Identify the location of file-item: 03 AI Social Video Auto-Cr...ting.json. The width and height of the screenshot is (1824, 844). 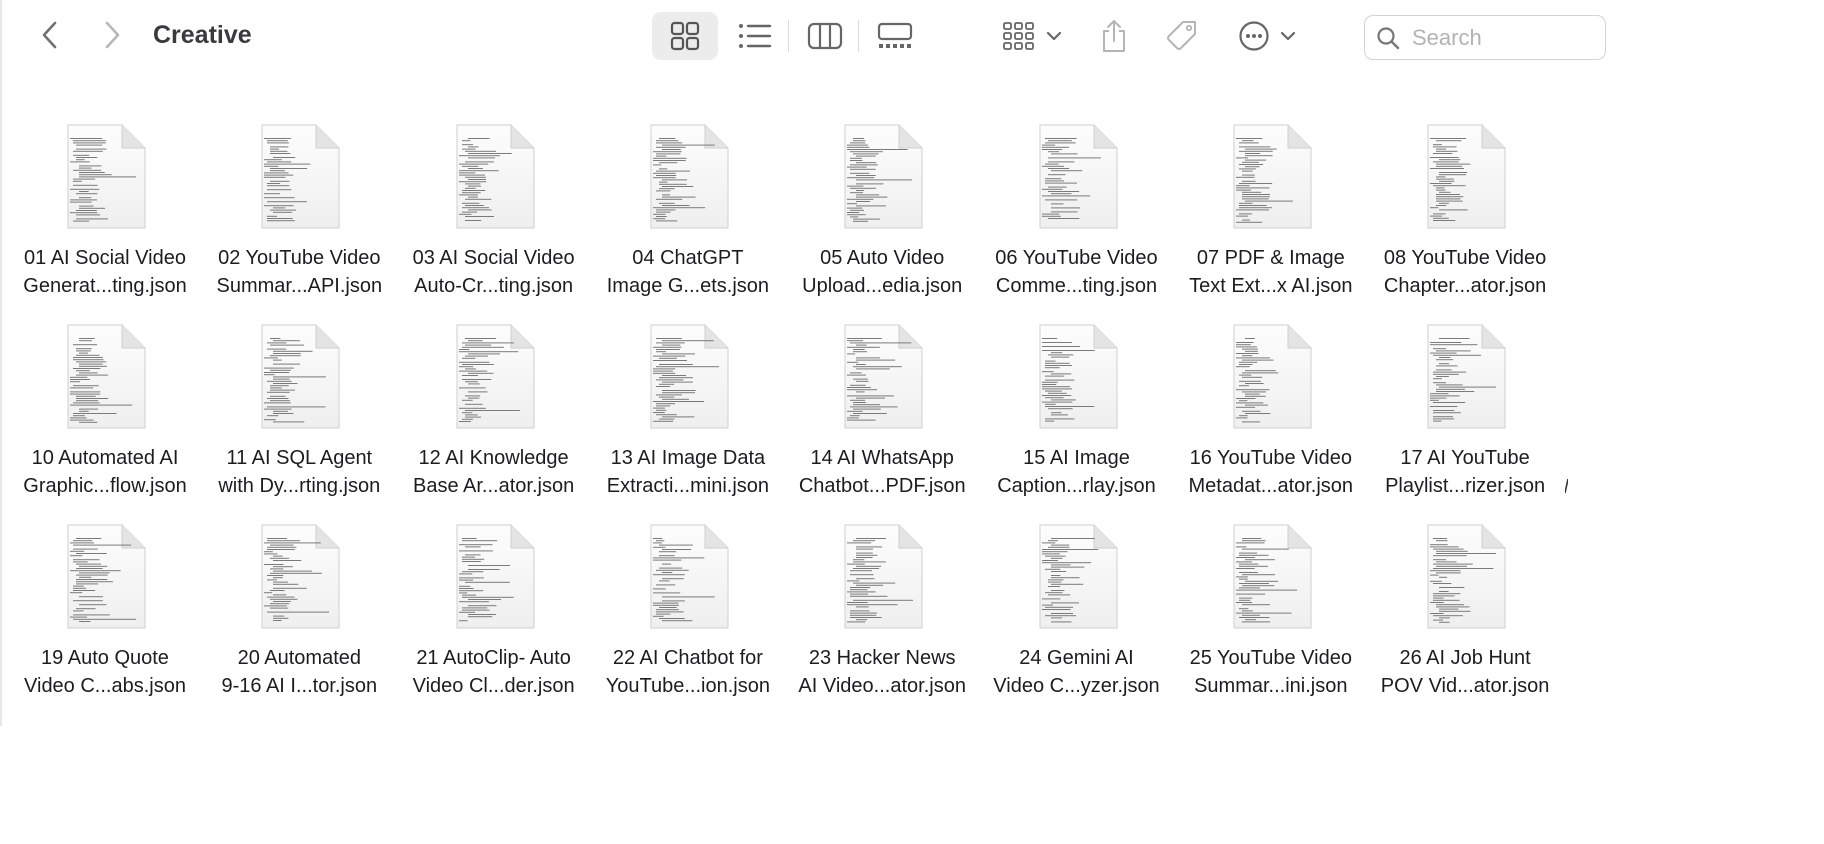
(494, 217).